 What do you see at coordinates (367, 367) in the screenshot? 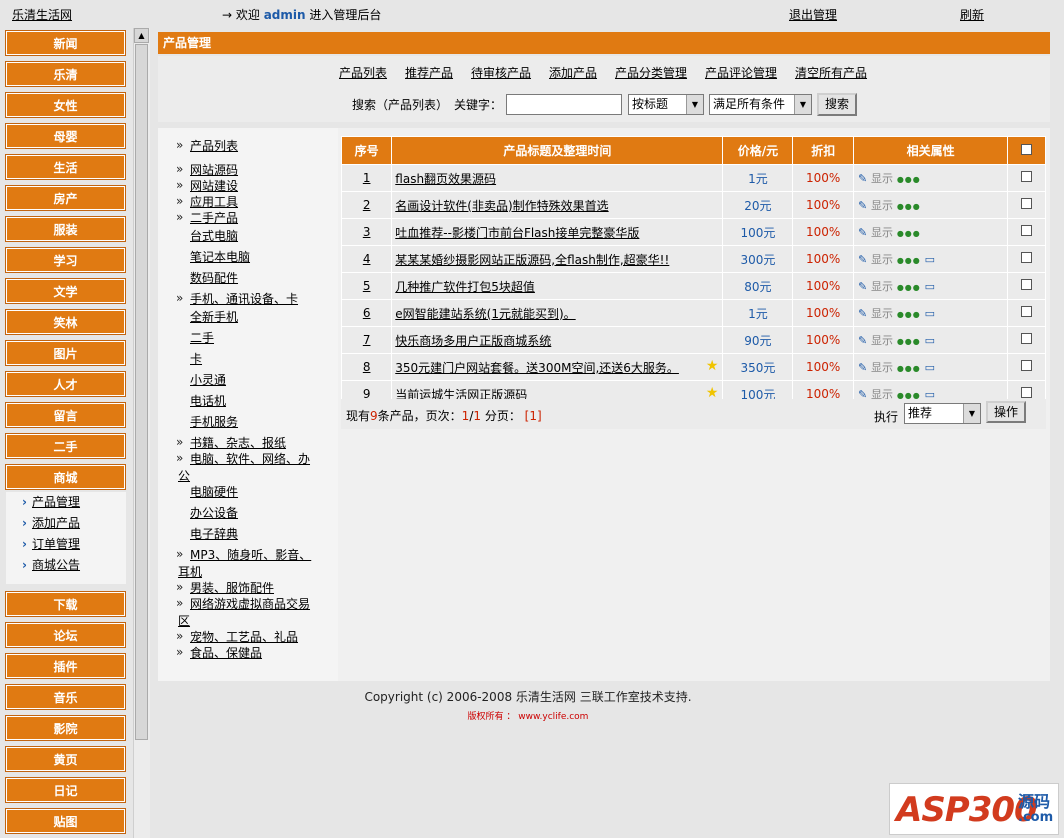
I see `row-number-link: 8` at bounding box center [367, 367].